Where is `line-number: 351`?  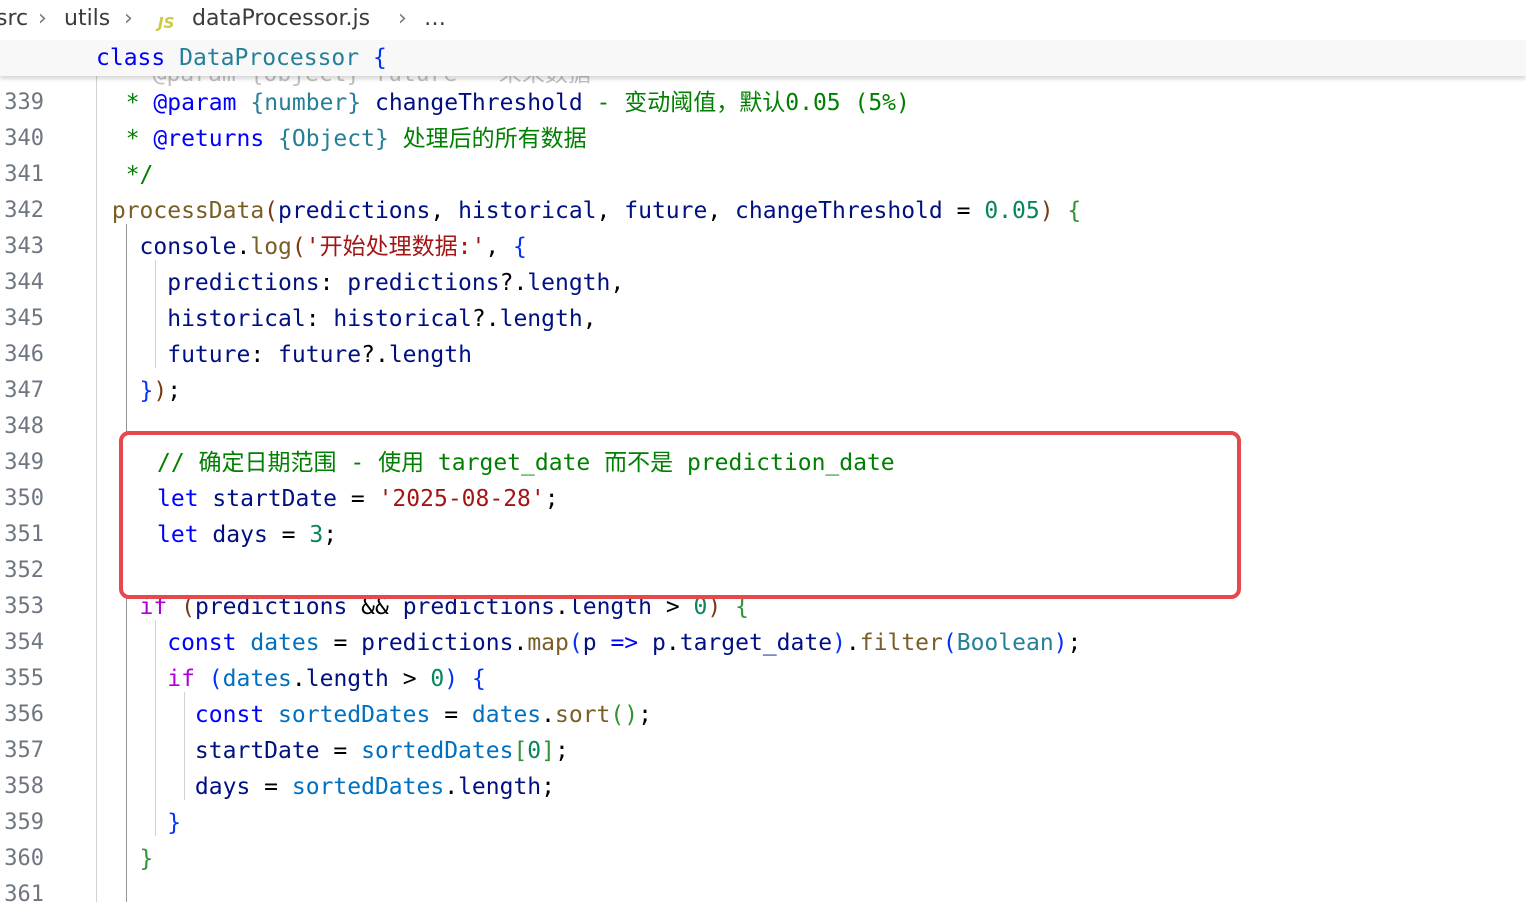 line-number: 351 is located at coordinates (24, 534).